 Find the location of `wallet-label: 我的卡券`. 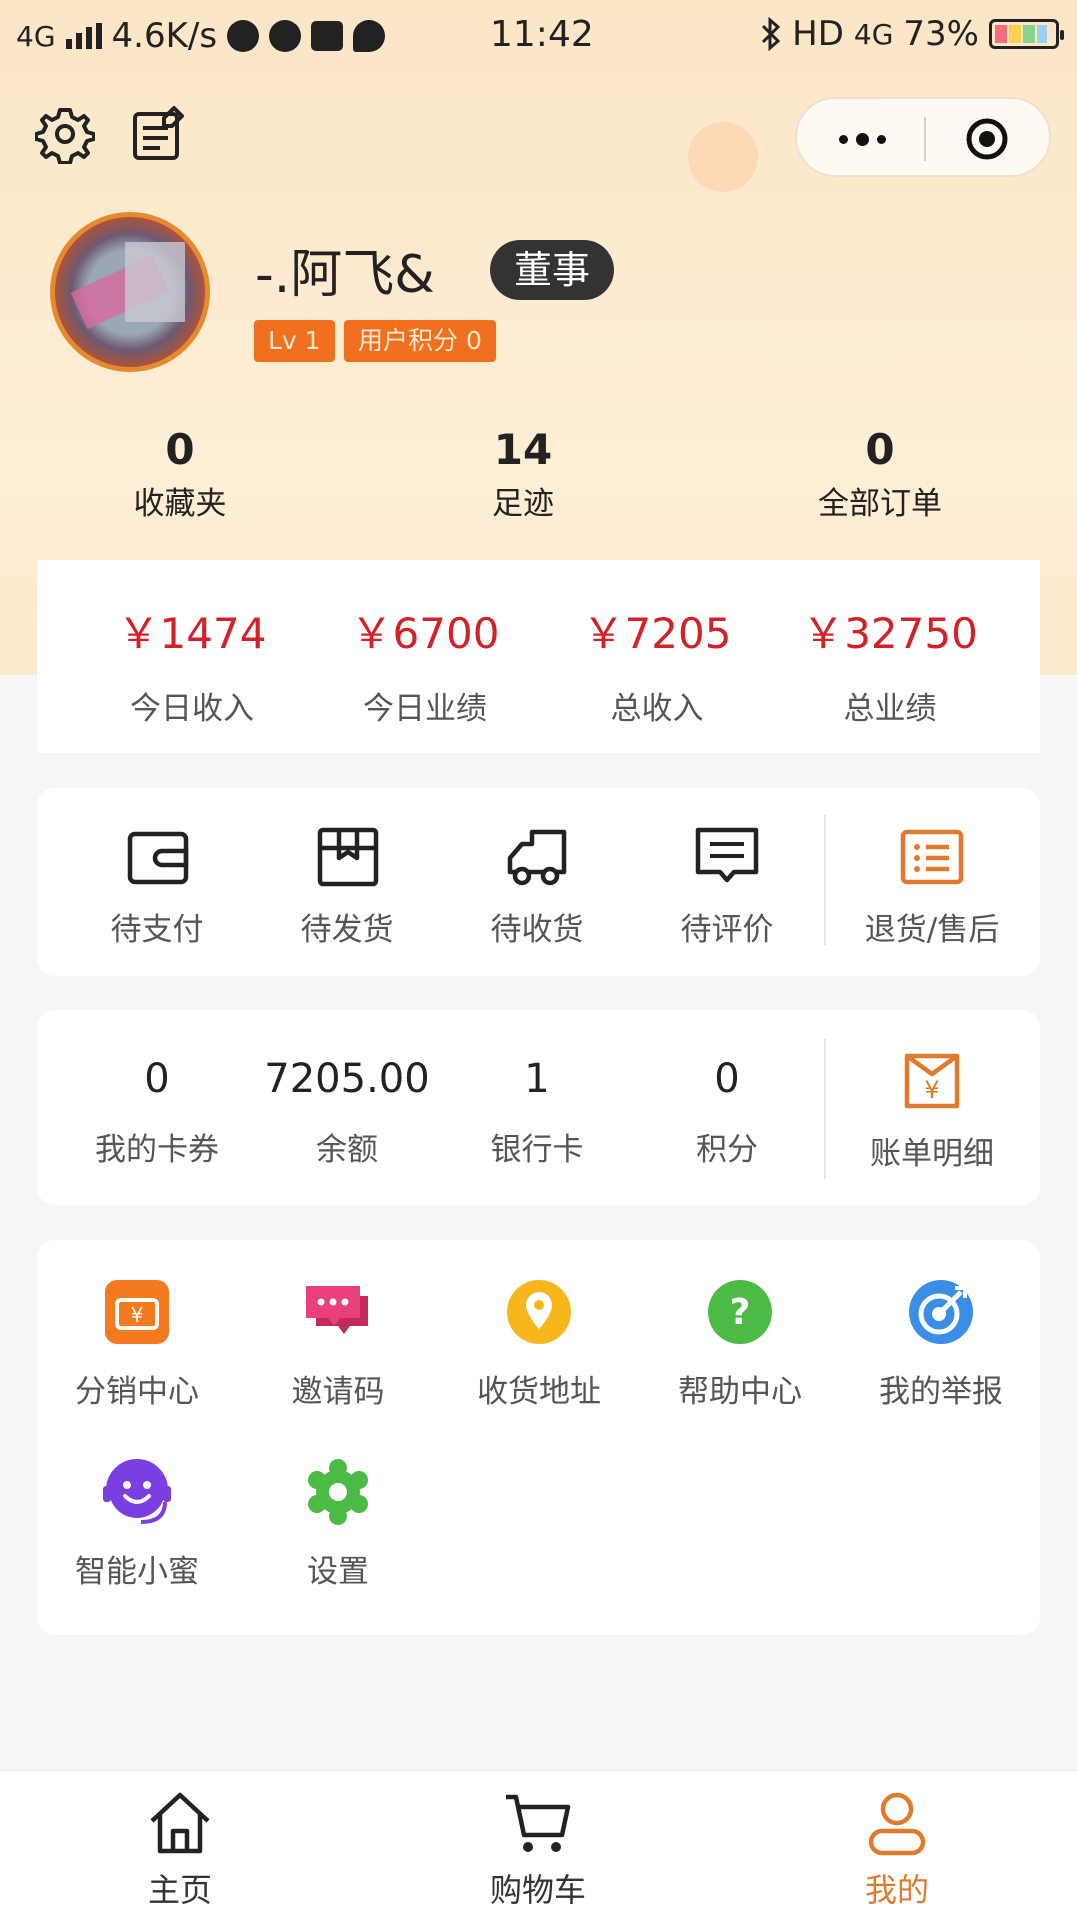

wallet-label: 我的卡券 is located at coordinates (157, 1150).